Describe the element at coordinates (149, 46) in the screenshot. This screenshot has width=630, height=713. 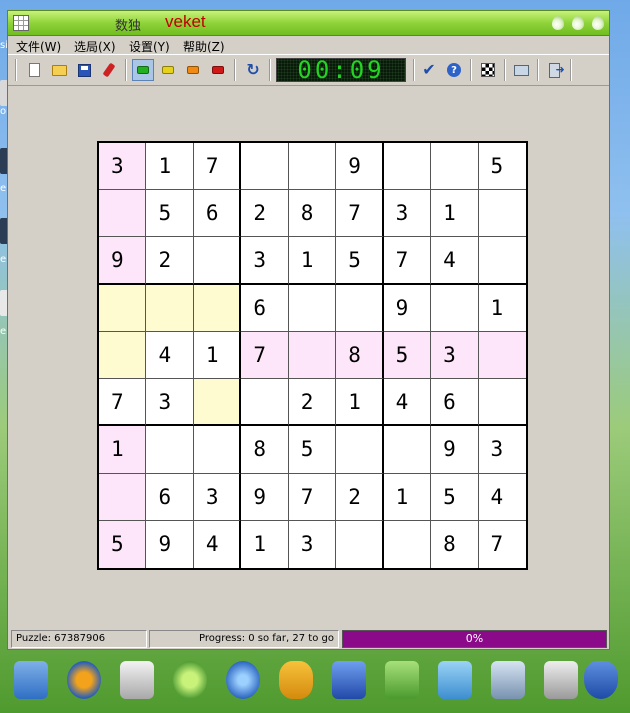
I see `menu-settings: 设置(Y)` at that location.